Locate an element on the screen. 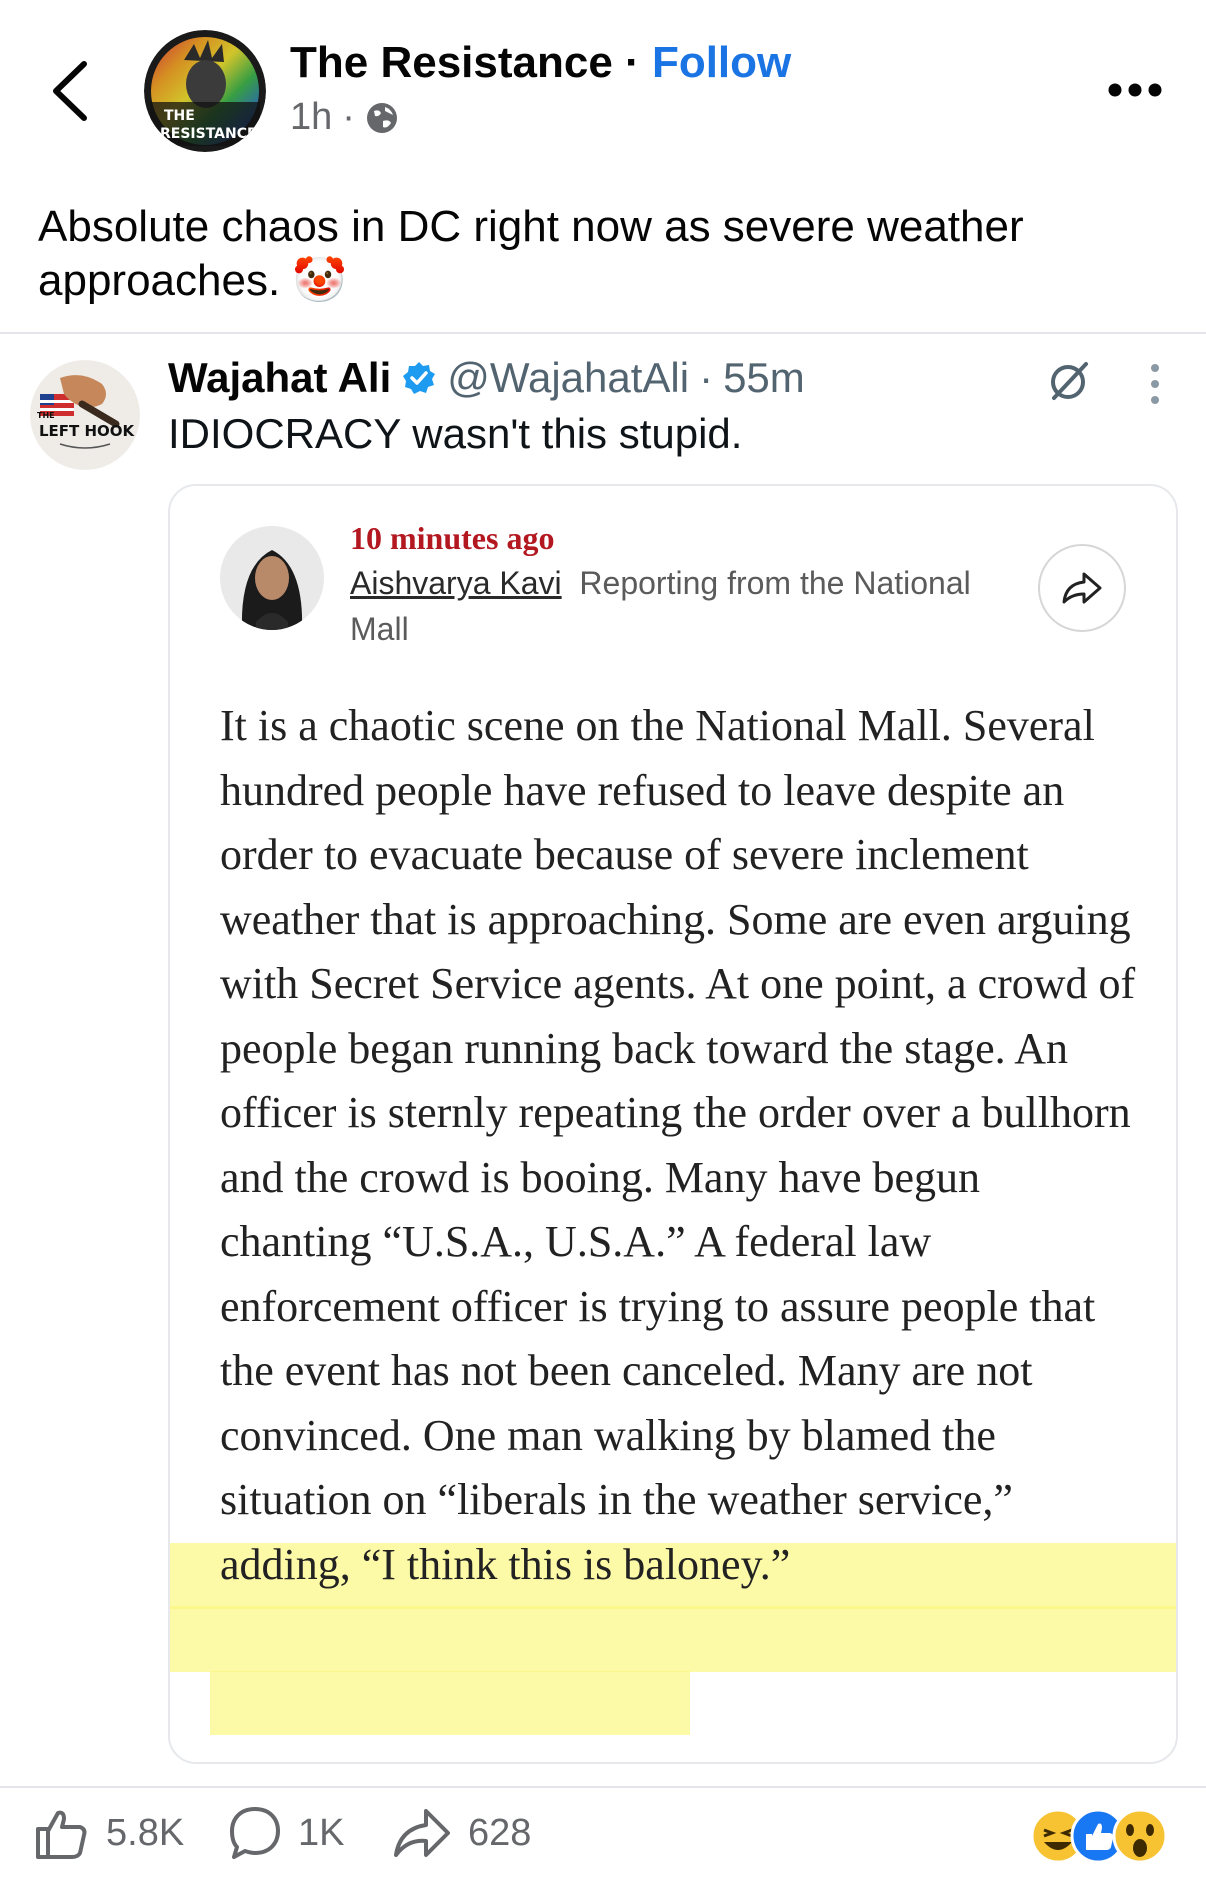  grok-button is located at coordinates (1069, 381).